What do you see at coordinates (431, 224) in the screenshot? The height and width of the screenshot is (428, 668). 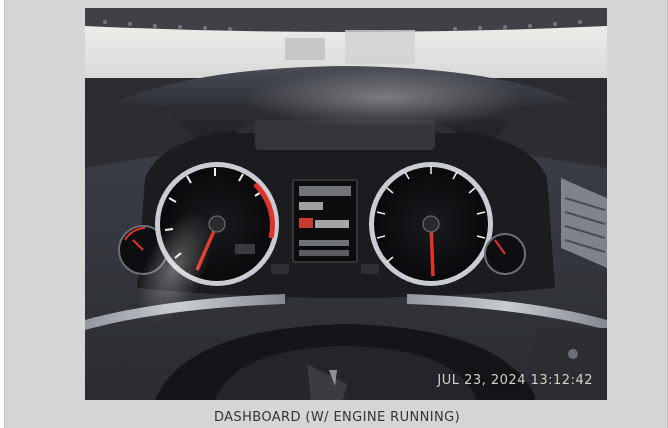 I see `speedometer-gauge` at bounding box center [431, 224].